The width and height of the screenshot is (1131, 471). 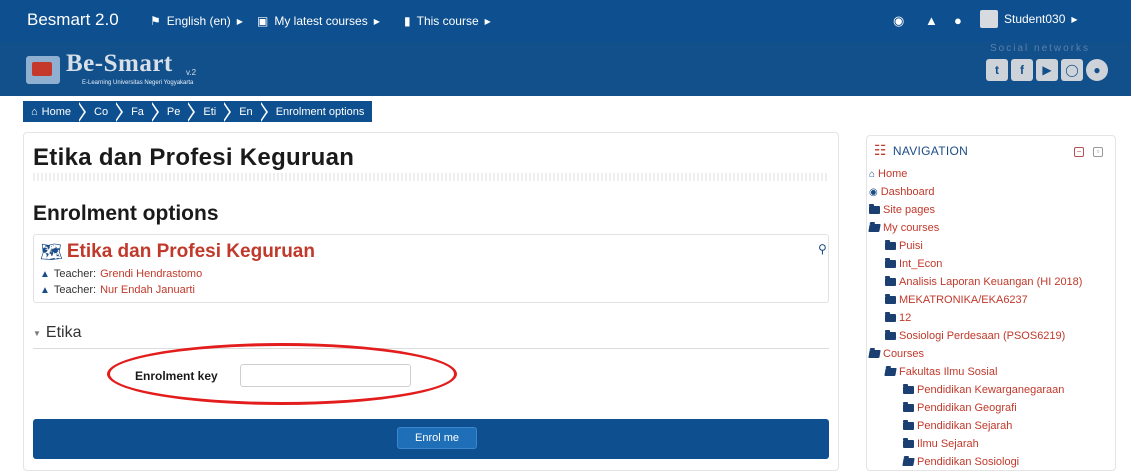 What do you see at coordinates (37, 333) in the screenshot?
I see `caret-down-icon: ▼` at bounding box center [37, 333].